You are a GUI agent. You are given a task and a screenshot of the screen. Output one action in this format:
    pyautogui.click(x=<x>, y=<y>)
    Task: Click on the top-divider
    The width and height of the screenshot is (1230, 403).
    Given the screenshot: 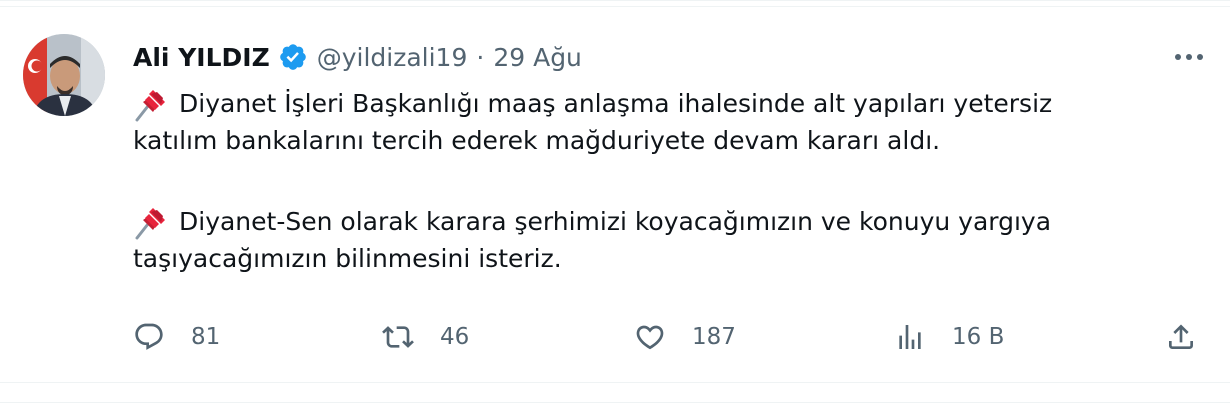 What is the action you would take?
    pyautogui.click(x=615, y=6)
    